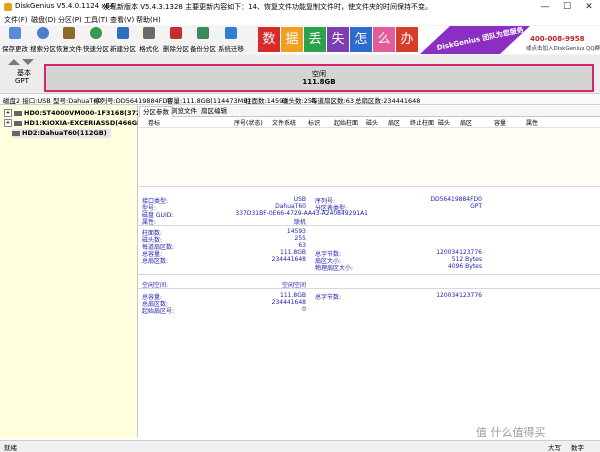 Image resolution: width=600 pixels, height=452 pixels. What do you see at coordinates (133, 101) in the screenshot?
I see `disk-serial: 序列号:DD56419884FD0` at bounding box center [133, 101].